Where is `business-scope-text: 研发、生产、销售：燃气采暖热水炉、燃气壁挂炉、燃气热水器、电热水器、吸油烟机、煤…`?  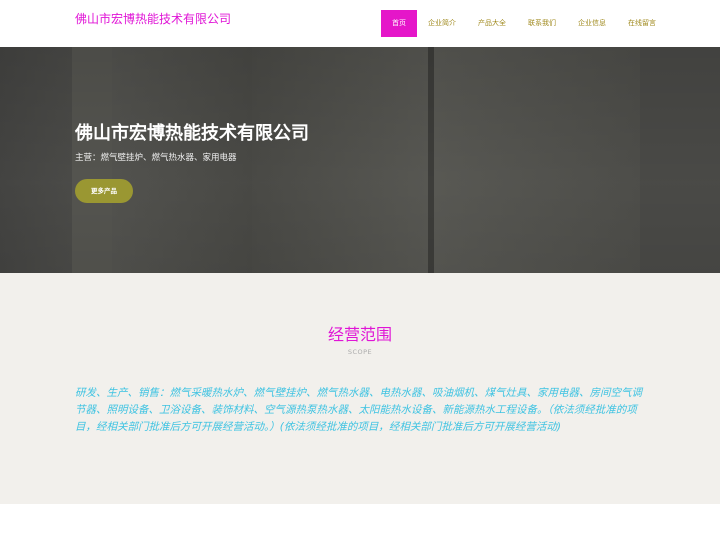 business-scope-text: 研发、生产、销售：燃气采暖热水炉、燃气壁挂炉、燃气热水器、电热水器、吸油烟机、煤… is located at coordinates (358, 410).